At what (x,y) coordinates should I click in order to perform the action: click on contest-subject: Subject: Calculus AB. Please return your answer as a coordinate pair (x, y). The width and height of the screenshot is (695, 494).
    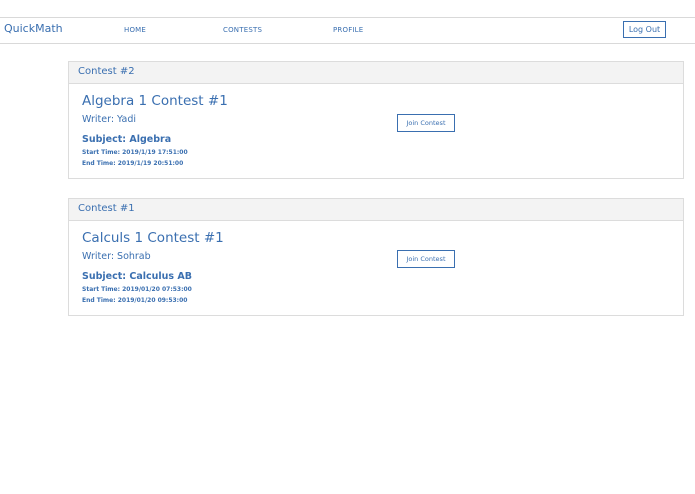
    Looking at the image, I should click on (137, 276).